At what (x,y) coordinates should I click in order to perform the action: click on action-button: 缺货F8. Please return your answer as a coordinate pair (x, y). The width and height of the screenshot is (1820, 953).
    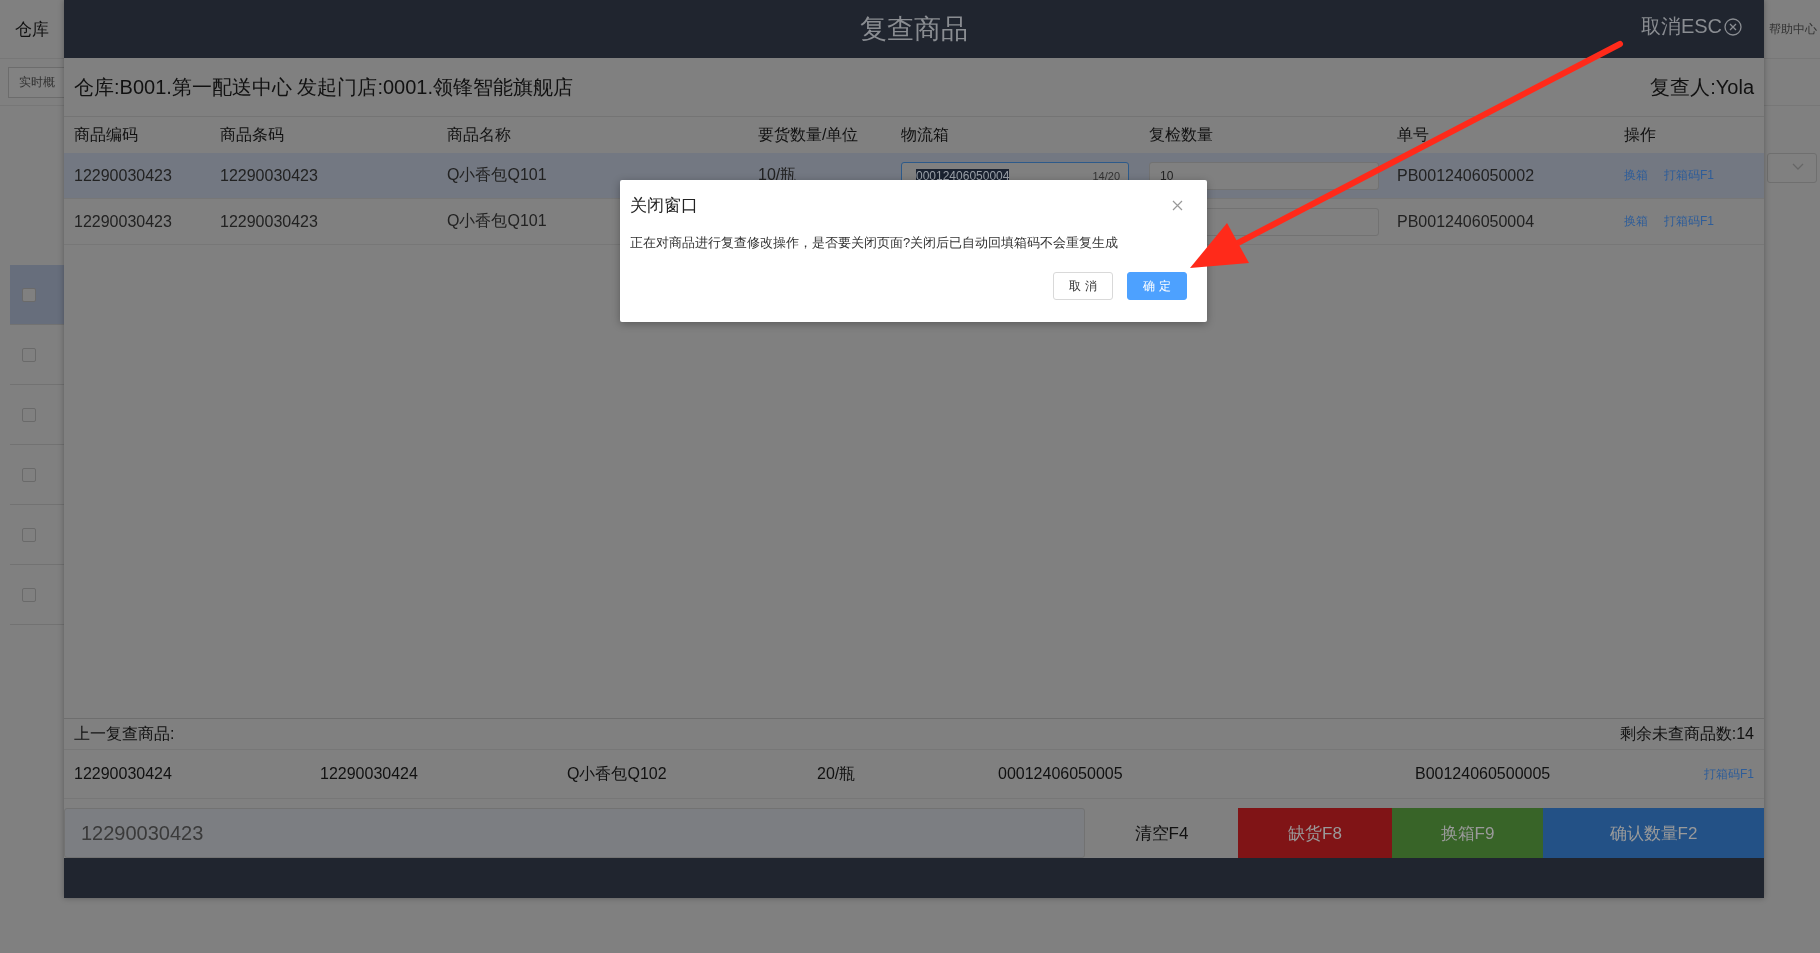
    Looking at the image, I should click on (1315, 833).